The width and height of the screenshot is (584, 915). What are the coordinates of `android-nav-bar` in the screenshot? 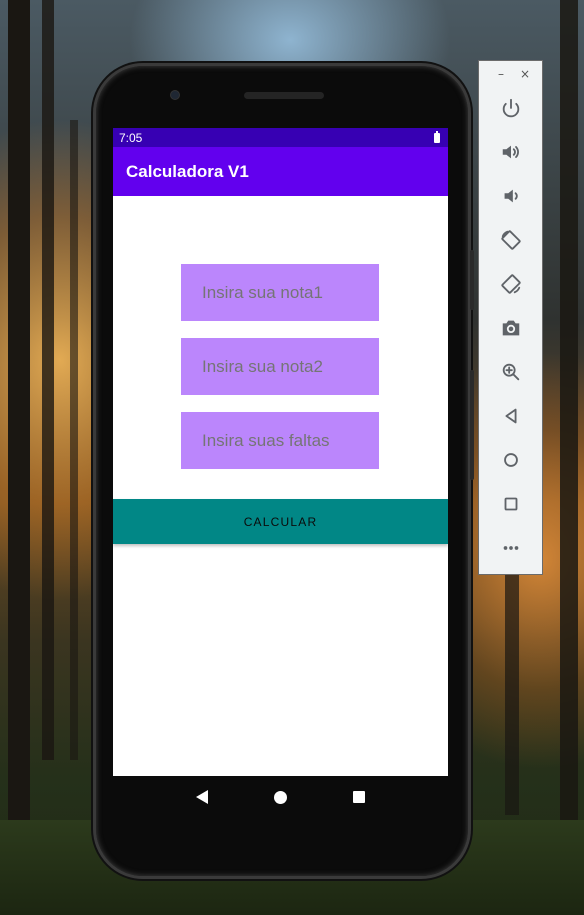 It's located at (280, 797).